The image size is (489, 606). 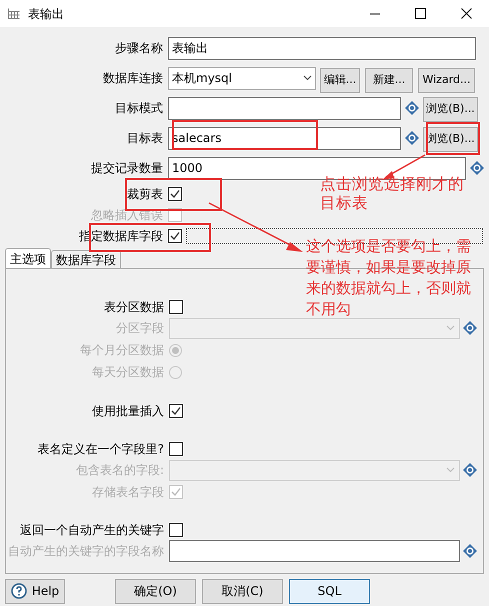 I want to click on close-icon, so click(x=466, y=13).